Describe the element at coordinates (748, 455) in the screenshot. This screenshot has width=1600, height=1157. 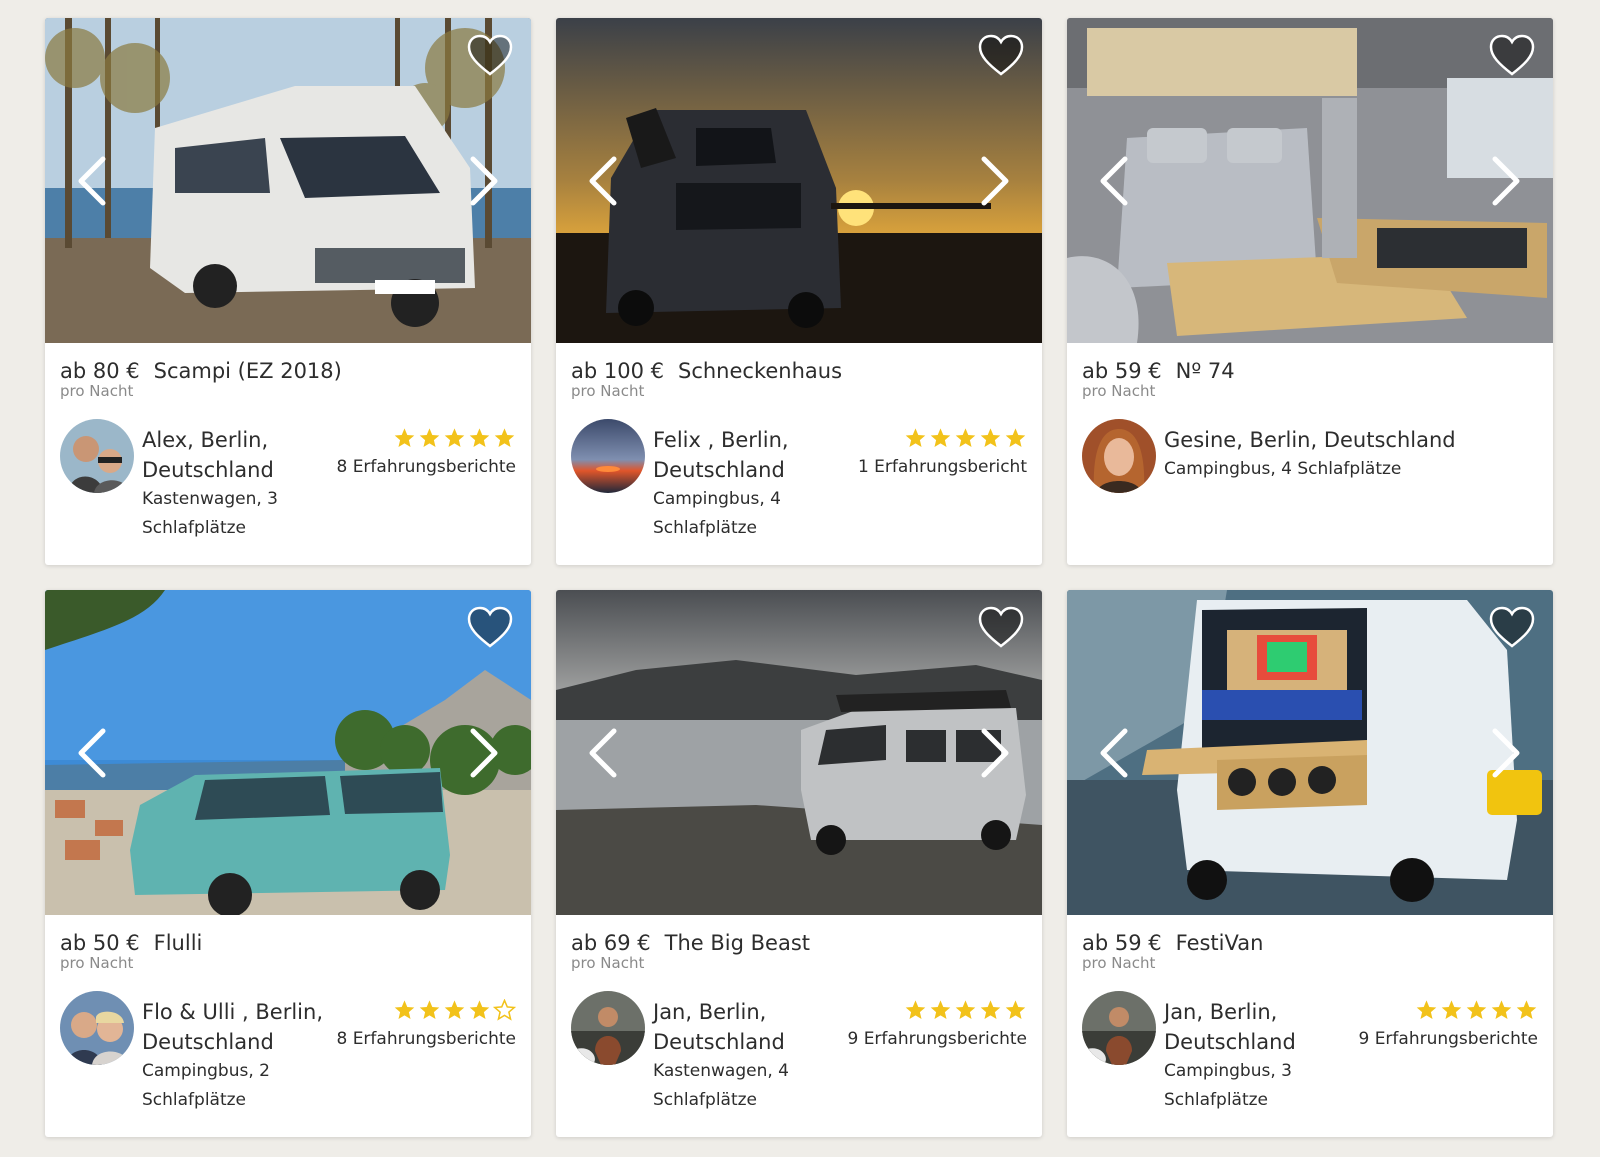
I see `owner-name: Felix , Berlin, Deutschland` at that location.